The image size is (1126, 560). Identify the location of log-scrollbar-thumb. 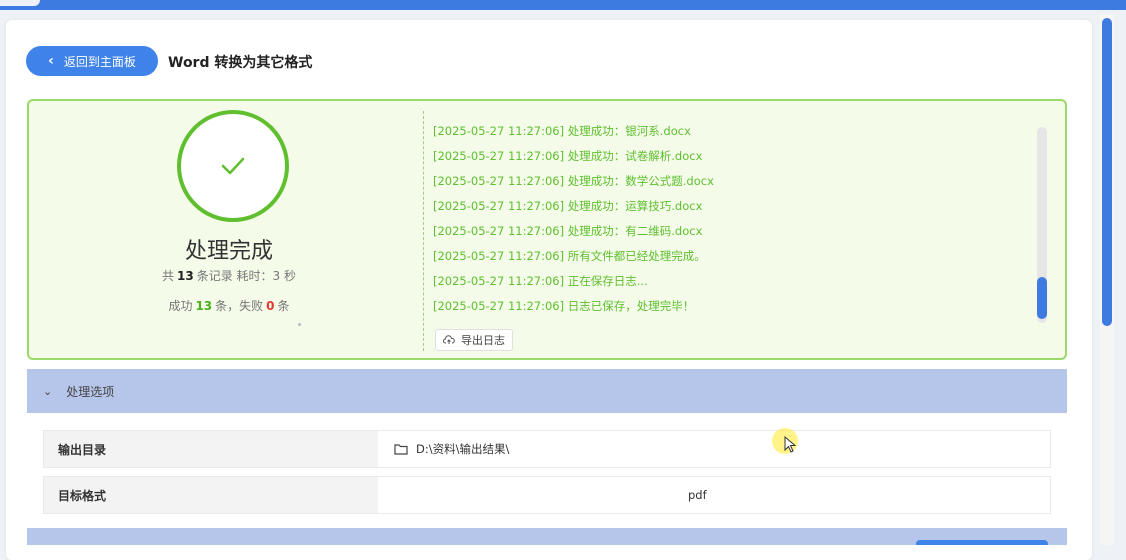
(1042, 298).